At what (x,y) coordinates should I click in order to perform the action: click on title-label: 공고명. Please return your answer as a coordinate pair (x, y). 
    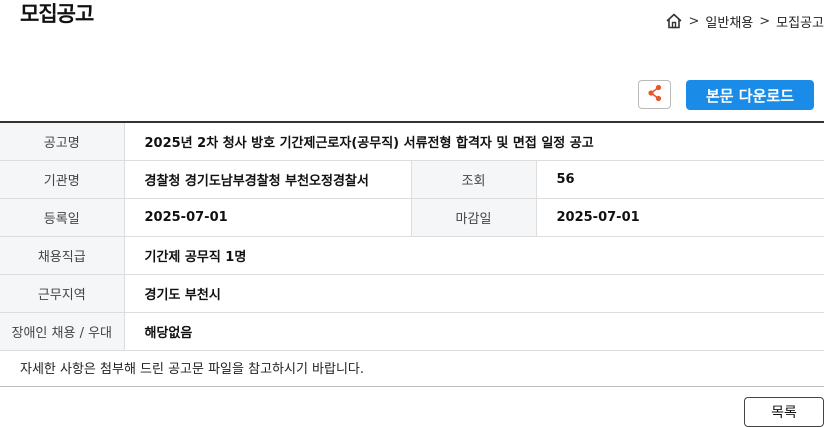
    Looking at the image, I should click on (62, 141).